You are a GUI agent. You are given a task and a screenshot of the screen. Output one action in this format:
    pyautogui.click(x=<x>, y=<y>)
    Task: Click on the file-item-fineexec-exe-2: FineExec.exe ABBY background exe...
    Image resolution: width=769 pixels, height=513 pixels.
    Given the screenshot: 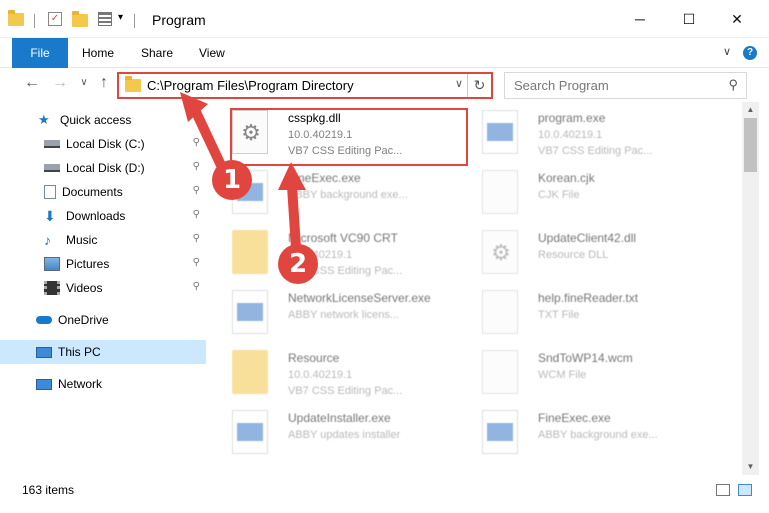 What is the action you would take?
    pyautogui.click(x=580, y=434)
    